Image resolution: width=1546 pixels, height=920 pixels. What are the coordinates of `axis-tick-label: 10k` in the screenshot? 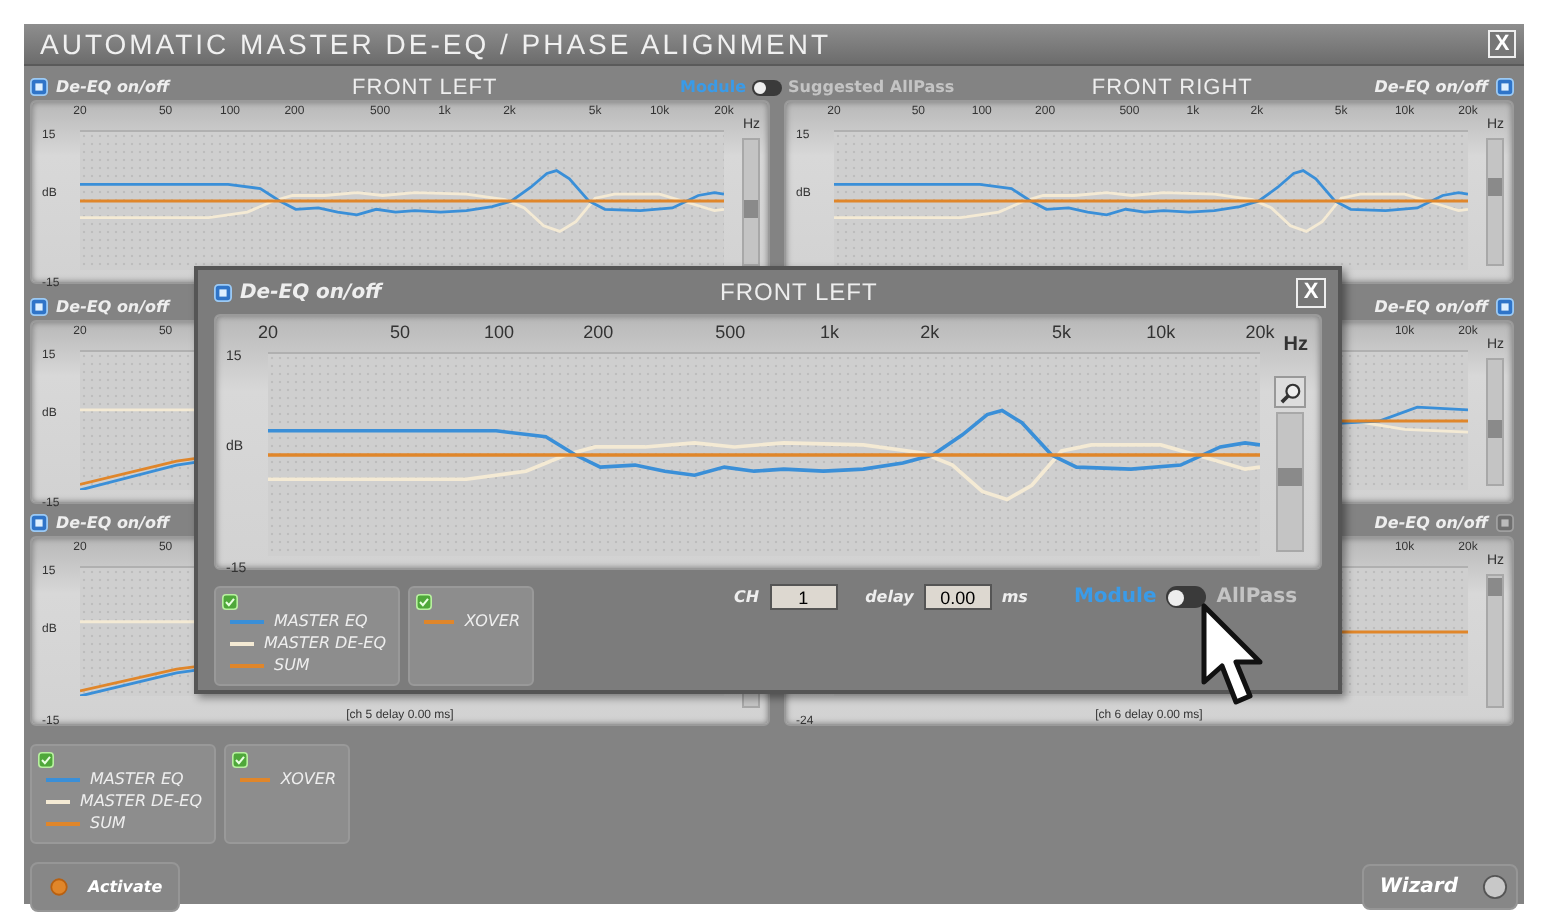 It's located at (1161, 332).